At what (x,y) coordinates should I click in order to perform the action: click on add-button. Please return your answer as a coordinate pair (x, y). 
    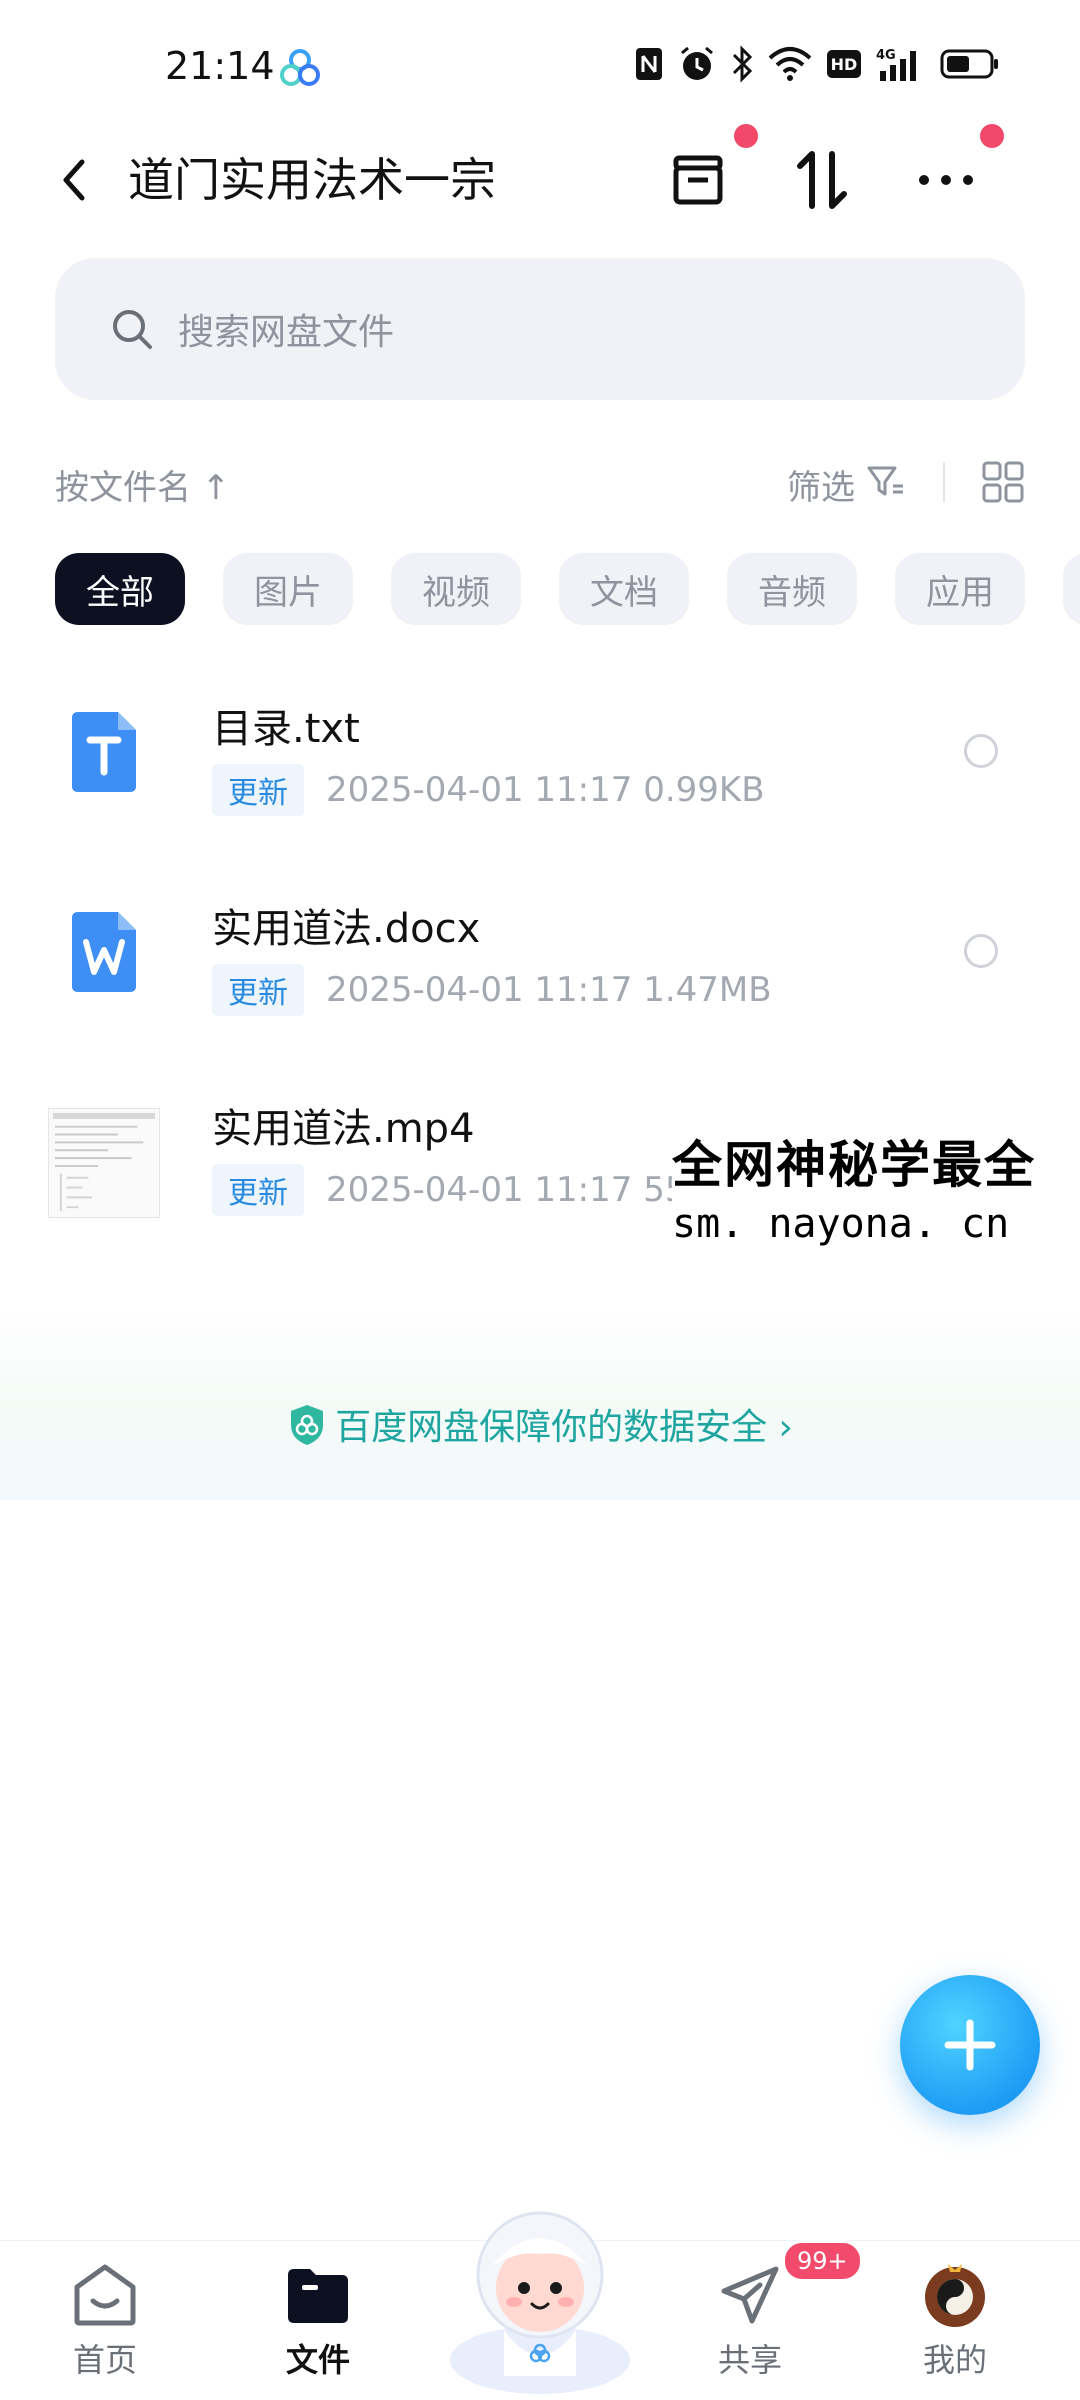
    Looking at the image, I should click on (970, 2045).